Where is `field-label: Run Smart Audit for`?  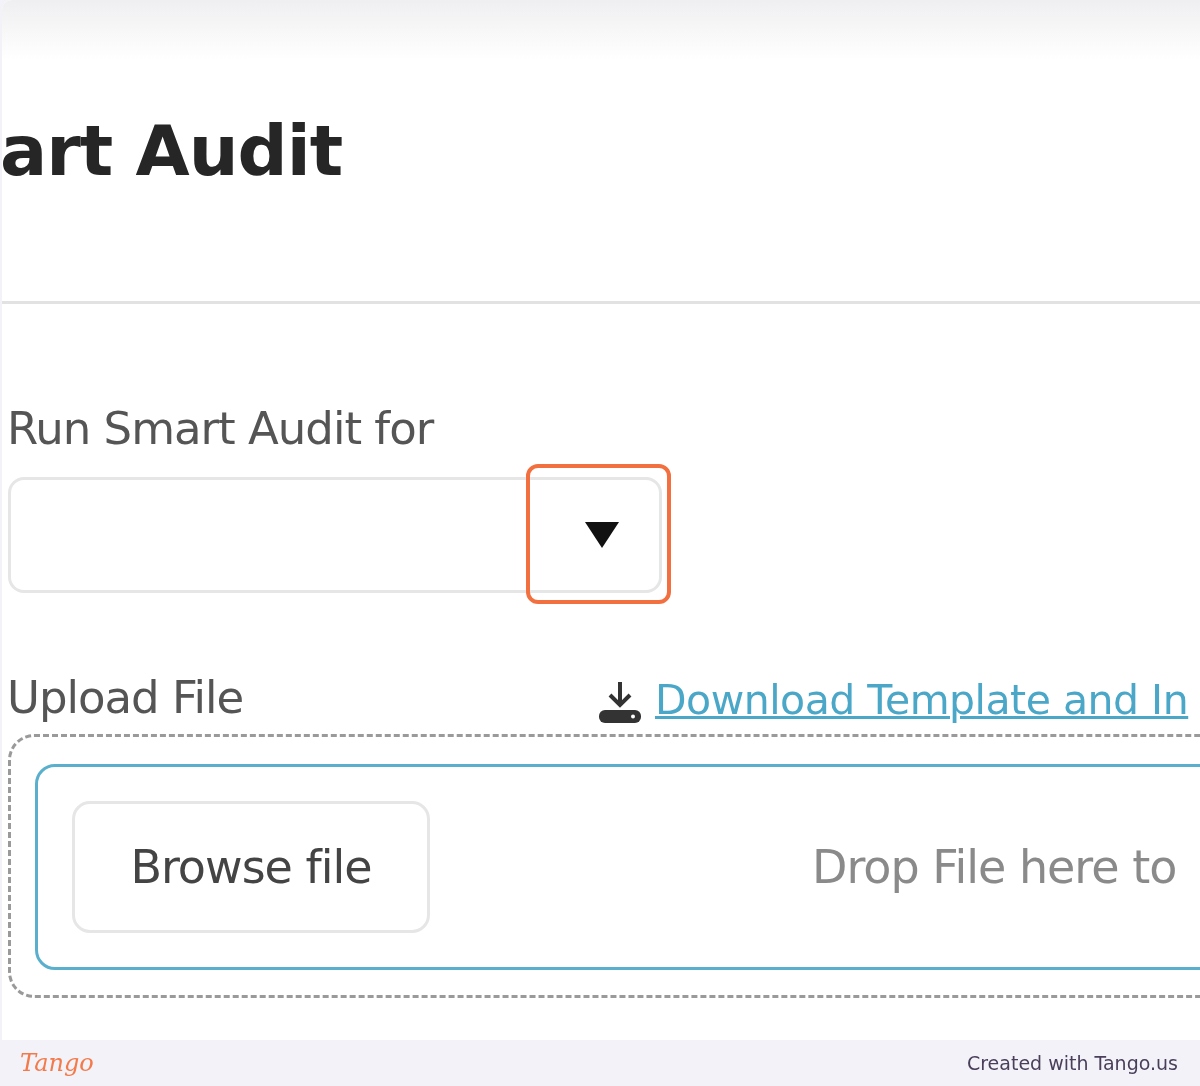 field-label: Run Smart Audit for is located at coordinates (221, 428).